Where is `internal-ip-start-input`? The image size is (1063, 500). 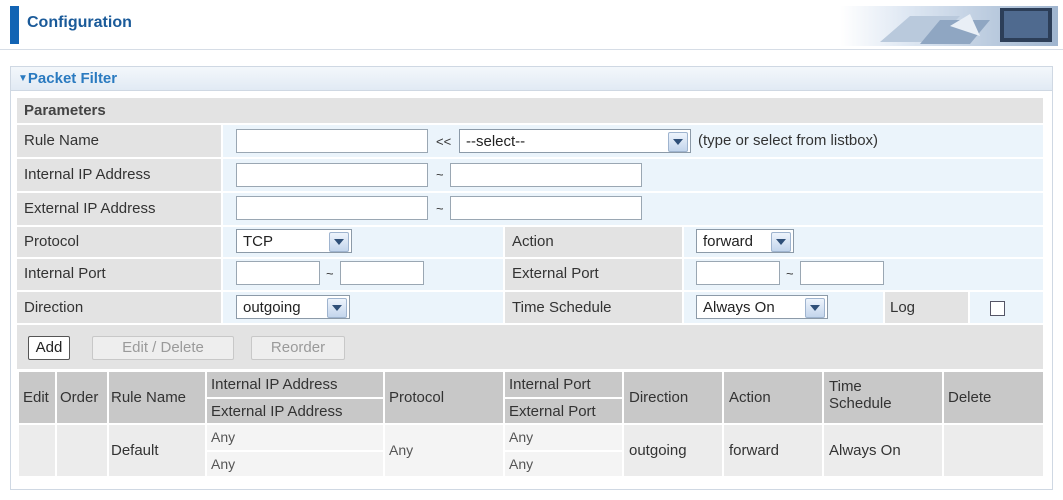
internal-ip-start-input is located at coordinates (332, 175).